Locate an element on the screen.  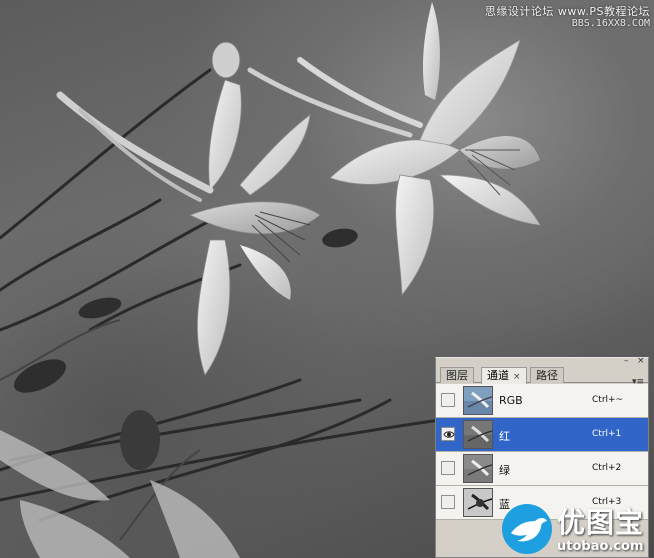
channel-name: 红 is located at coordinates (504, 436).